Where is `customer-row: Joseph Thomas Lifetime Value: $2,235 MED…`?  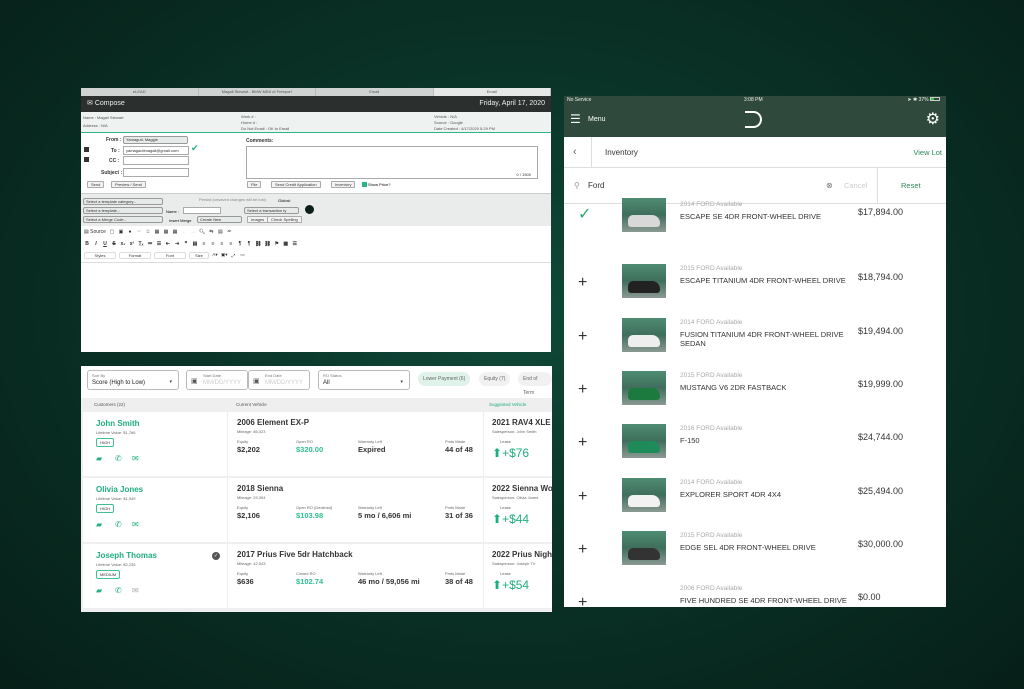
customer-row: Joseph Thomas Lifetime Value: $2,235 MED… is located at coordinates (316, 576).